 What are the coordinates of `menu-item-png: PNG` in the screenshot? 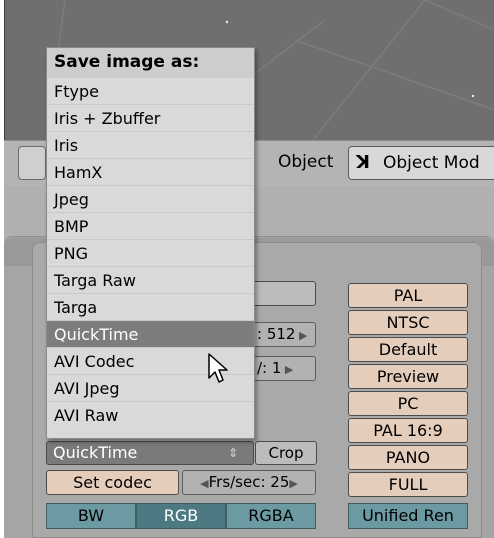 It's located at (150, 253).